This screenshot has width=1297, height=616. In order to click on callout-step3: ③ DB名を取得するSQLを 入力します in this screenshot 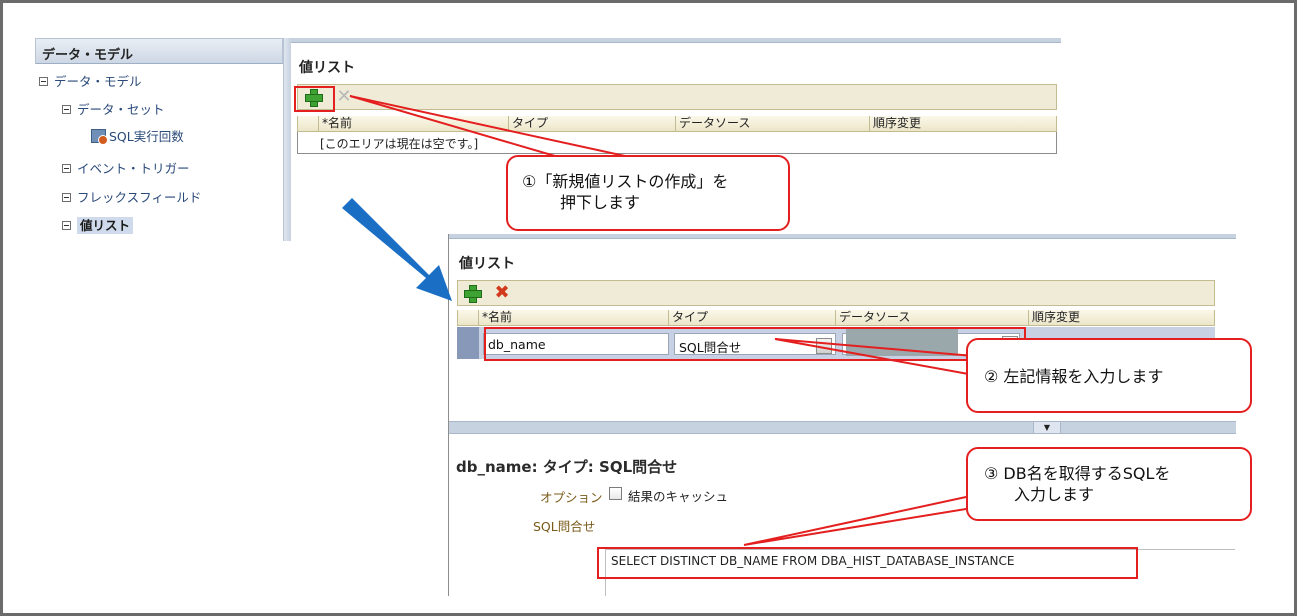, I will do `click(1109, 484)`.